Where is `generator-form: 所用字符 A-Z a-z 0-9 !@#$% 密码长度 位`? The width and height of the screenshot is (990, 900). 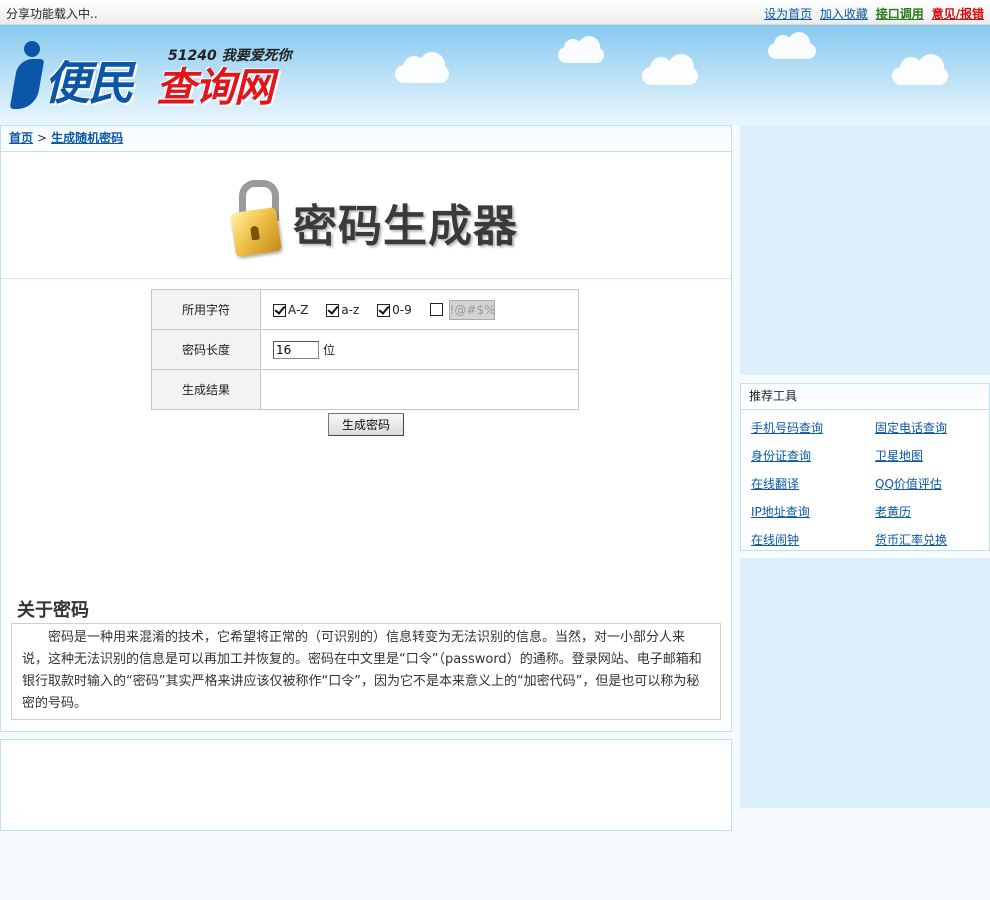 generator-form: 所用字符 A-Z a-z 0-9 !@#$% 密码长度 位 is located at coordinates (365, 349).